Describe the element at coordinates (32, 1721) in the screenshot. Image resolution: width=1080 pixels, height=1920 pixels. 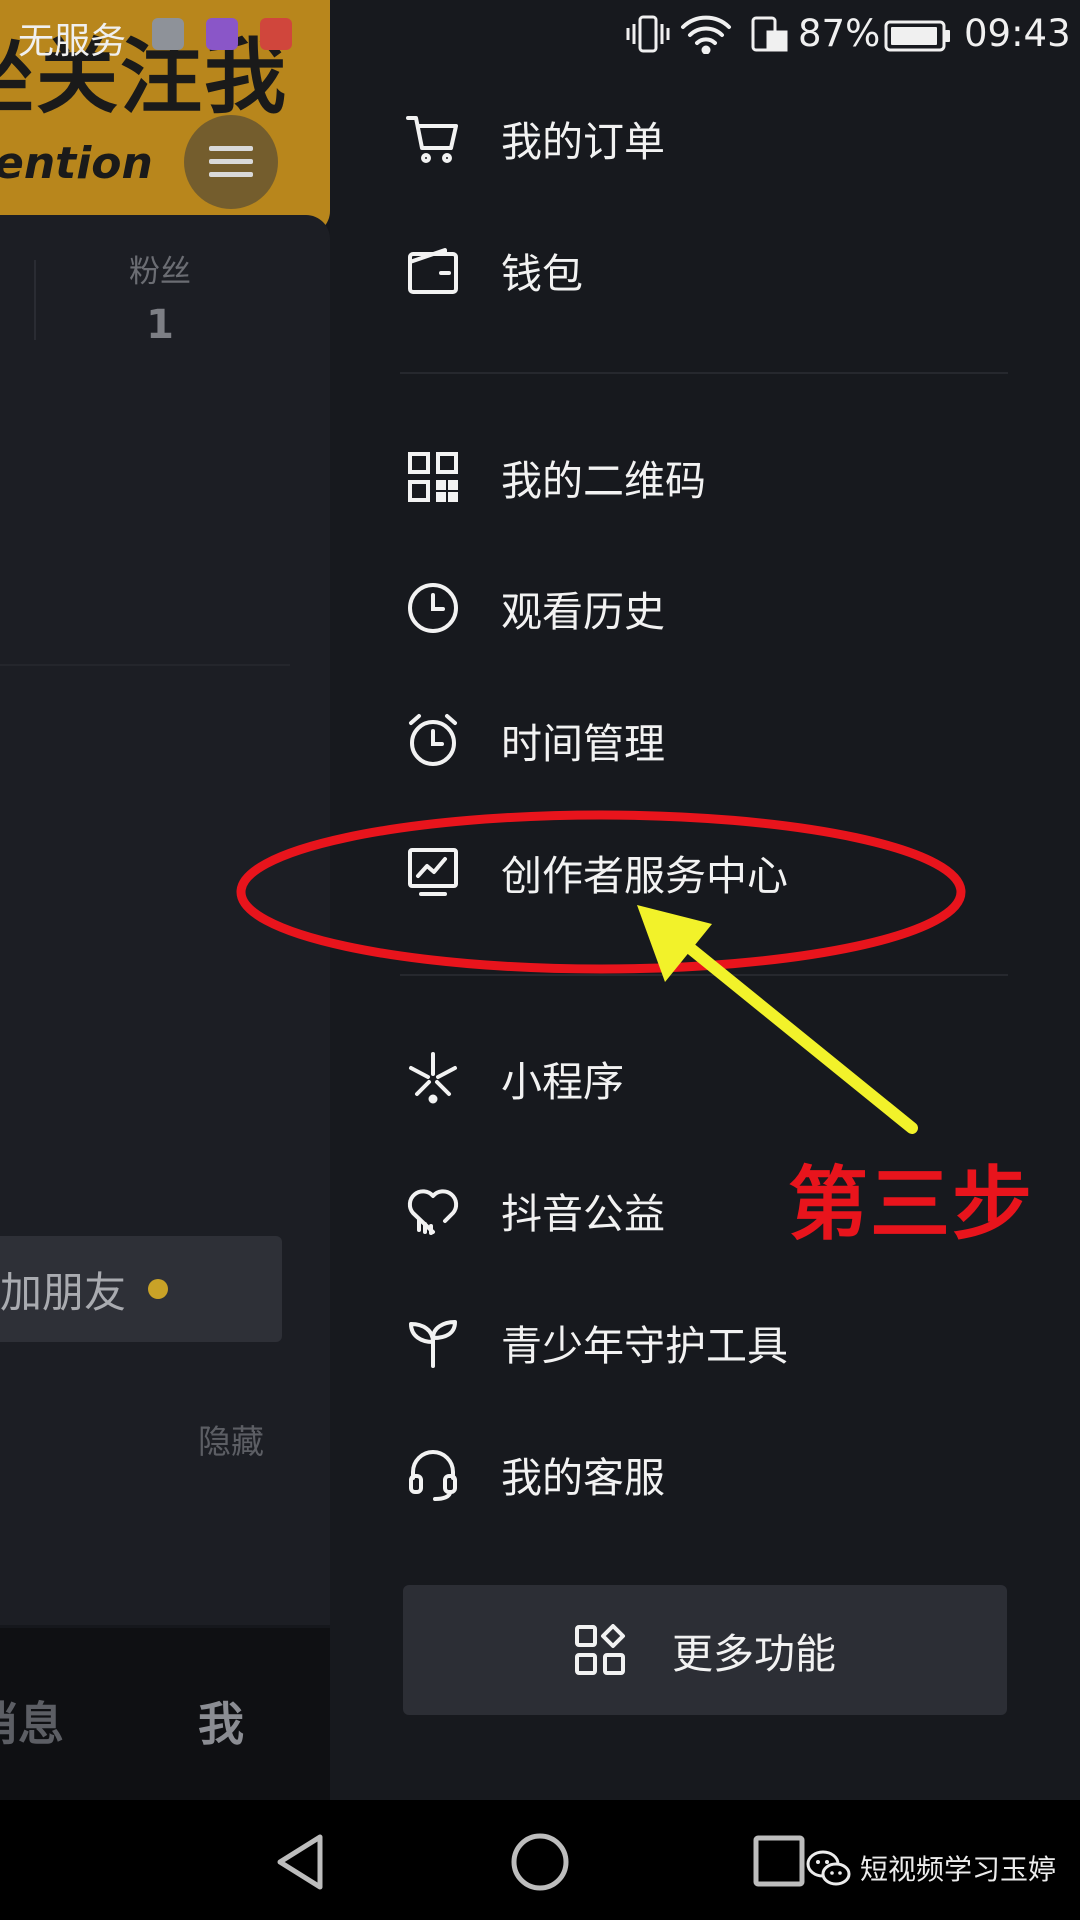
I see `tab-messages: 消息` at that location.